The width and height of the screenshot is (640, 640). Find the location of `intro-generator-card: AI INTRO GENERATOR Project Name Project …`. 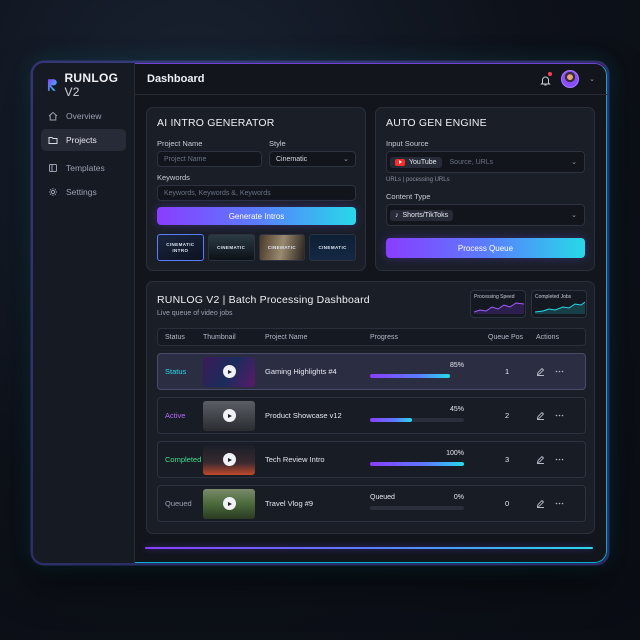

intro-generator-card: AI INTRO GENERATOR Project Name Project … is located at coordinates (256, 189).